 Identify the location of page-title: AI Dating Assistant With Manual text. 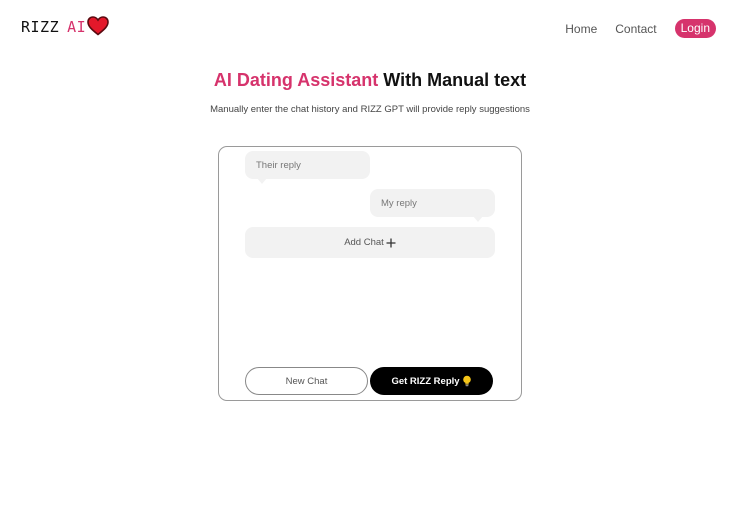
(370, 80).